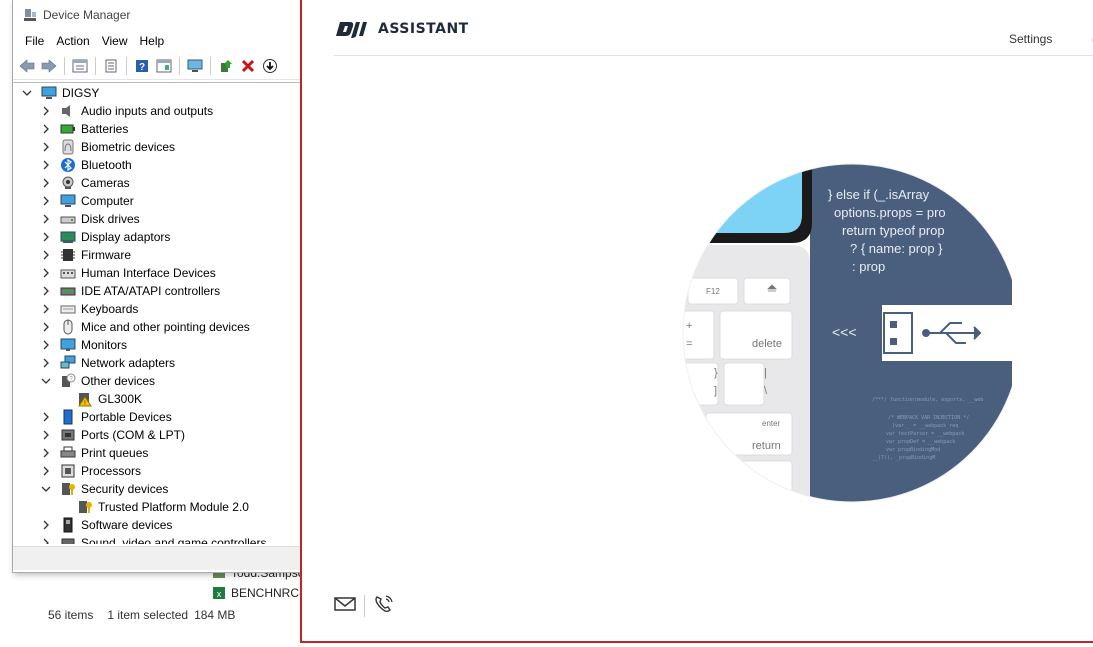 The width and height of the screenshot is (1093, 647). I want to click on update-driver-icon, so click(226, 66).